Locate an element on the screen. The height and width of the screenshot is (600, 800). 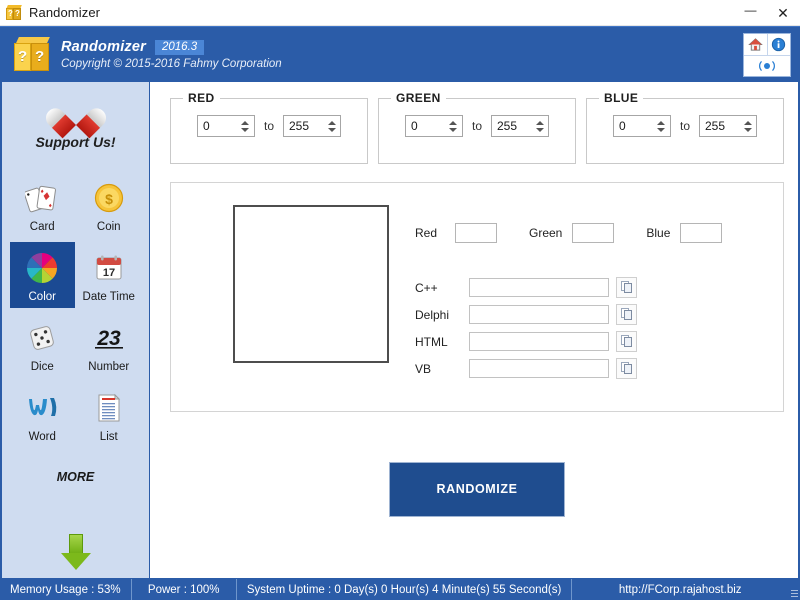
sidebar-item-date-time: 17 Date Time is located at coordinates (109, 275).